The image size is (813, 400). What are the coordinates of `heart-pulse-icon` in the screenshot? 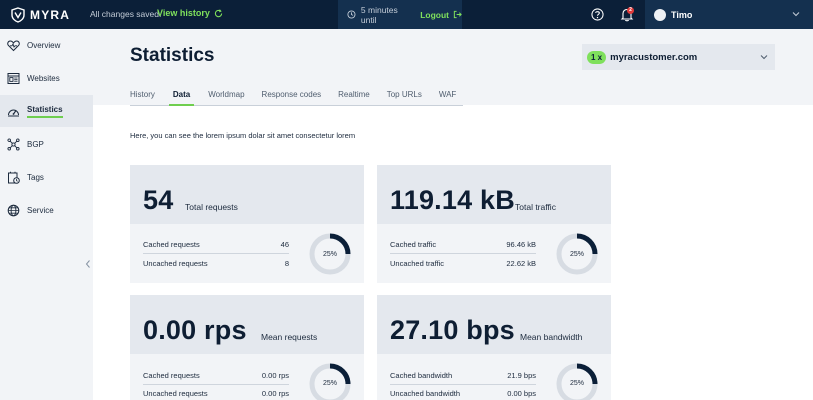 It's located at (13, 45).